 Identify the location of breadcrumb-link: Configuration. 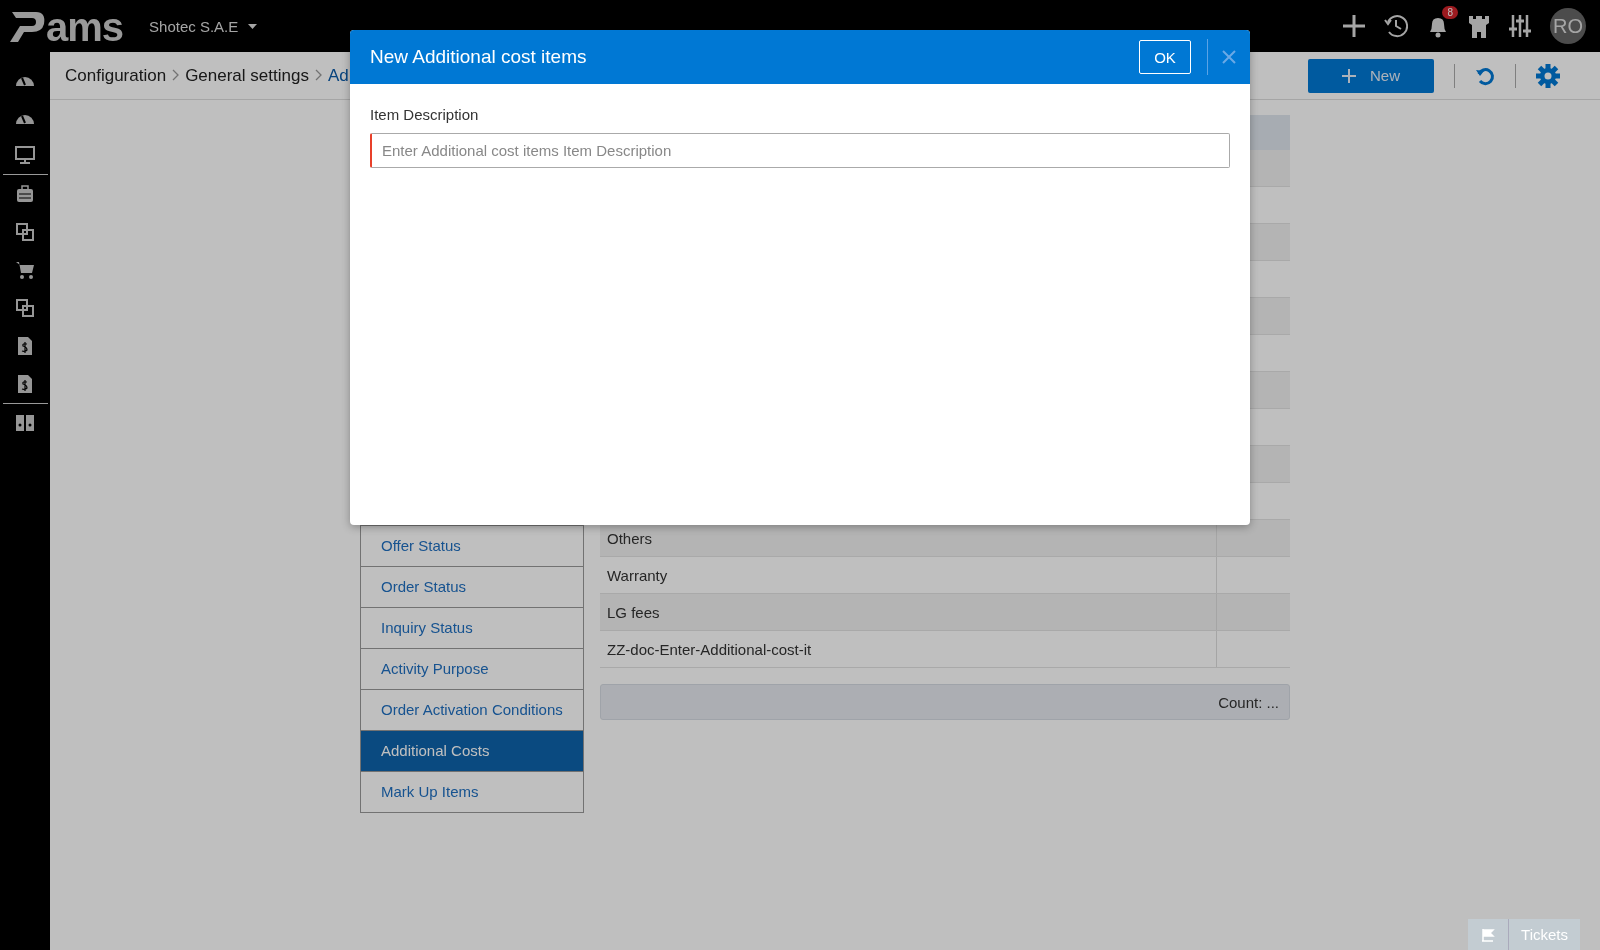
(116, 75).